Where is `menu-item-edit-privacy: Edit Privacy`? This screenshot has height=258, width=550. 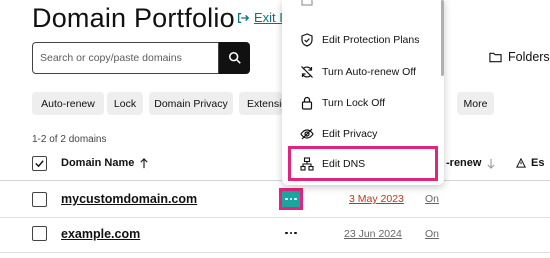 menu-item-edit-privacy: Edit Privacy is located at coordinates (338, 134).